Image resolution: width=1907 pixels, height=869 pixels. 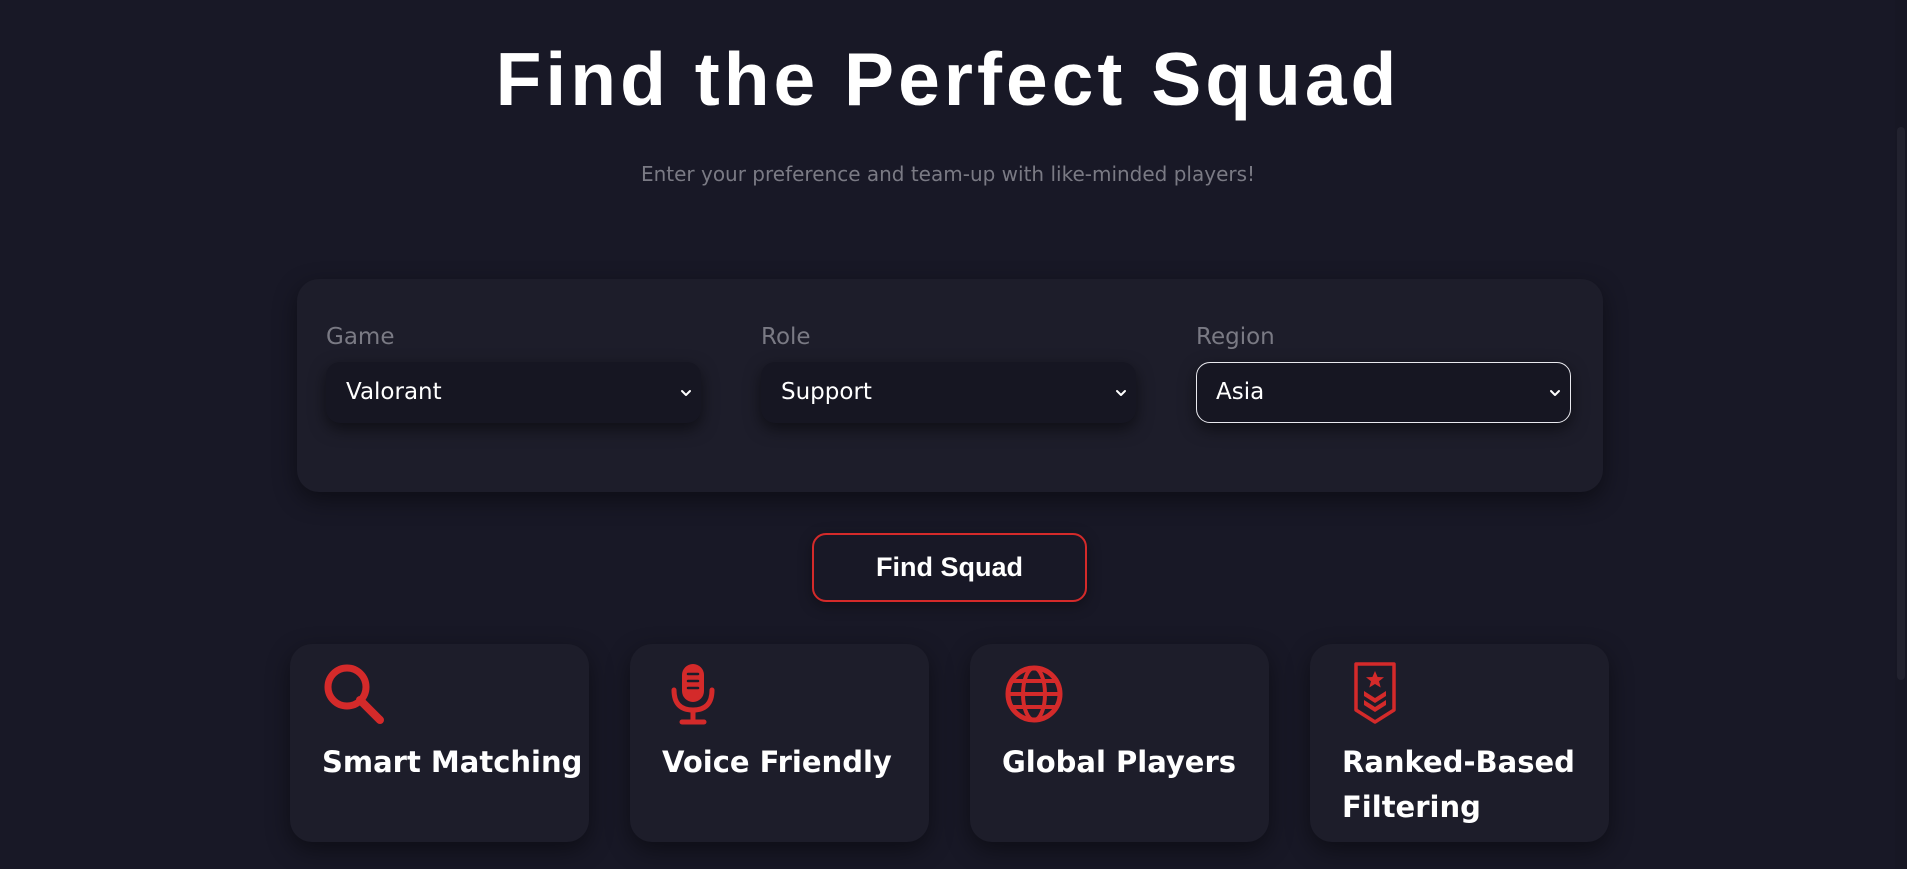 I want to click on rank-badge-icon, so click(x=1375, y=693).